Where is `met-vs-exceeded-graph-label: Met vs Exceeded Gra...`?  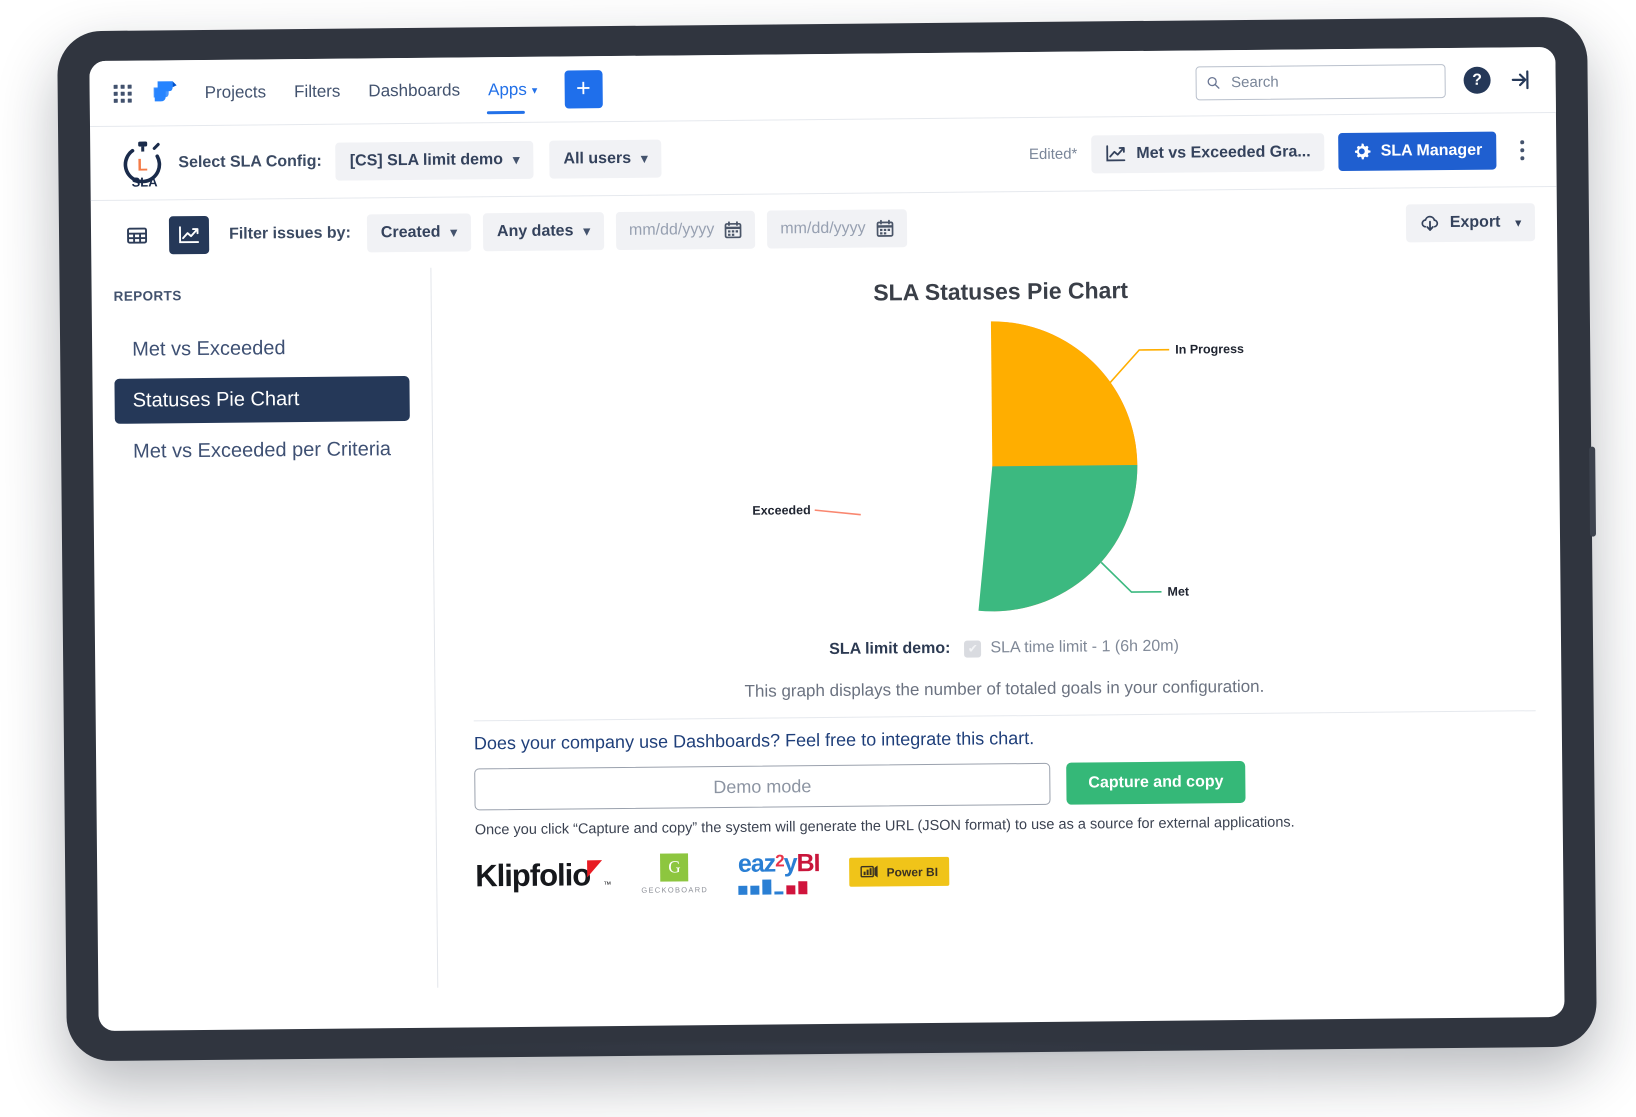 met-vs-exceeded-graph-label: Met vs Exceeded Gra... is located at coordinates (1223, 152).